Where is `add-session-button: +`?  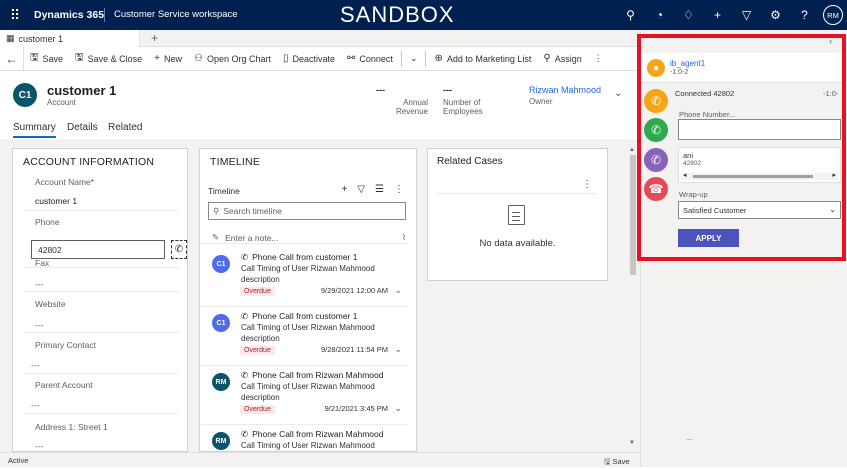
add-session-button: + is located at coordinates (154, 38).